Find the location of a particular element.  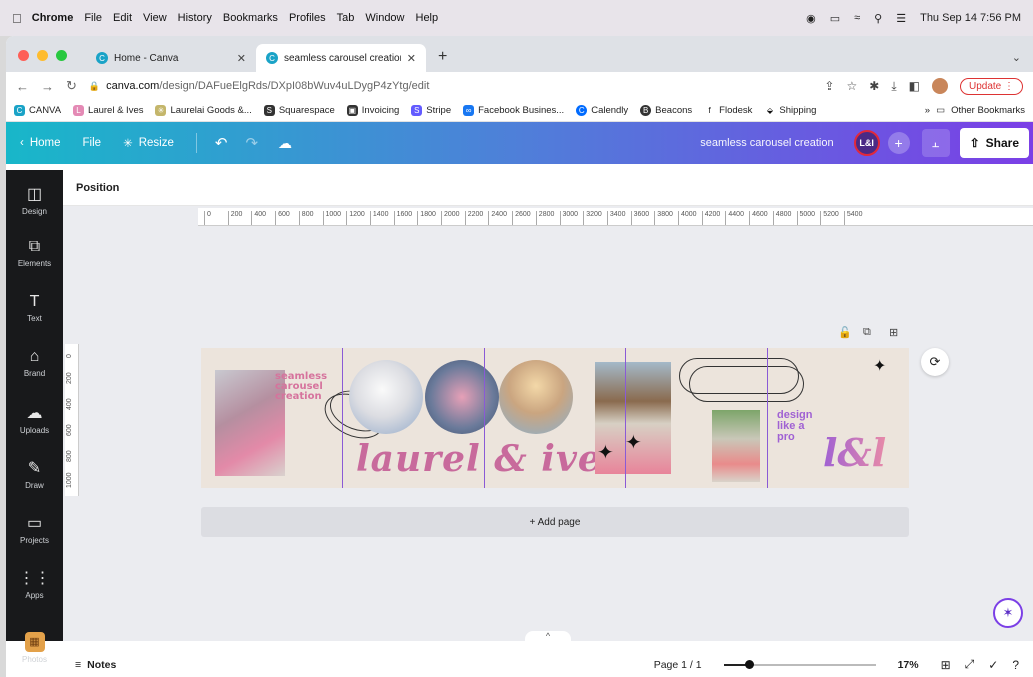

menu-window: Window is located at coordinates (384, 18).